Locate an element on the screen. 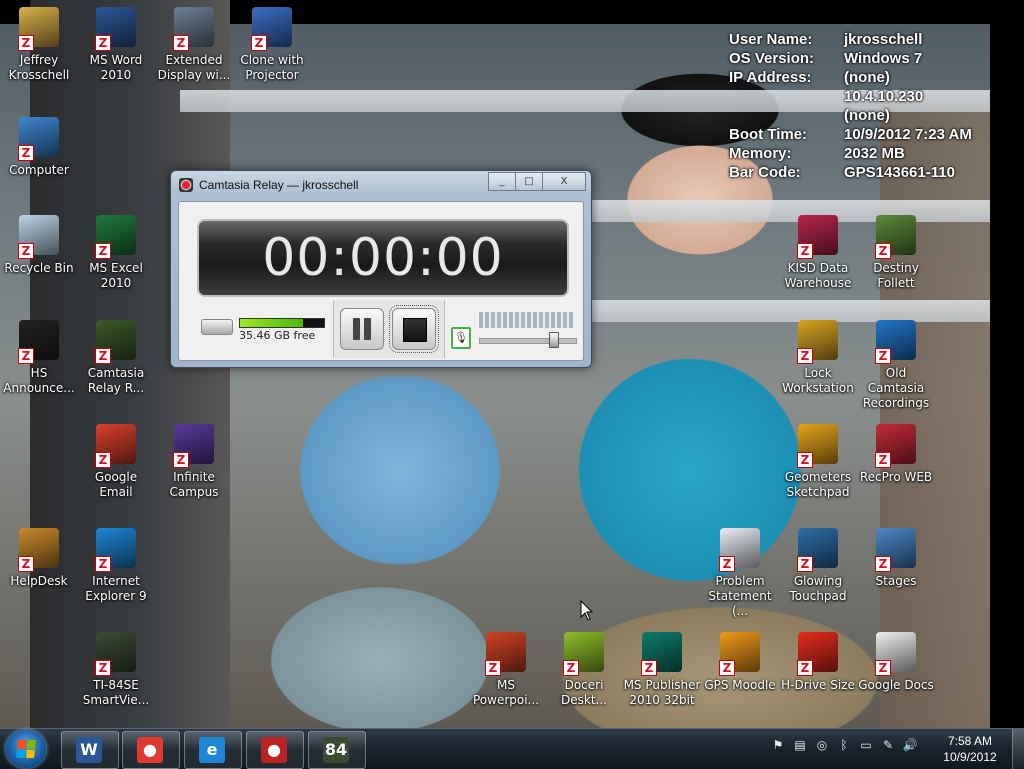 The image size is (1024, 769). desktop-icon: Z Old Camtasia Recordings is located at coordinates (896, 364).